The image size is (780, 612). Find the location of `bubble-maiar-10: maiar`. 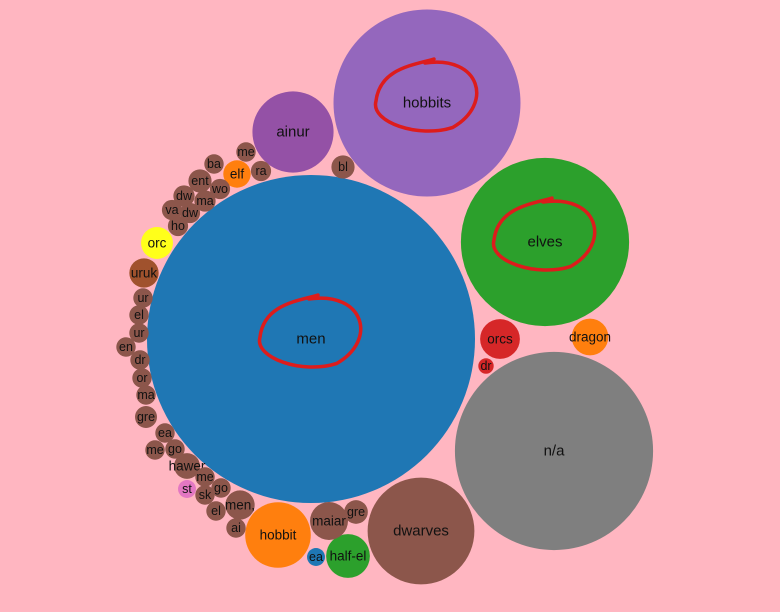

bubble-maiar-10: maiar is located at coordinates (329, 521).